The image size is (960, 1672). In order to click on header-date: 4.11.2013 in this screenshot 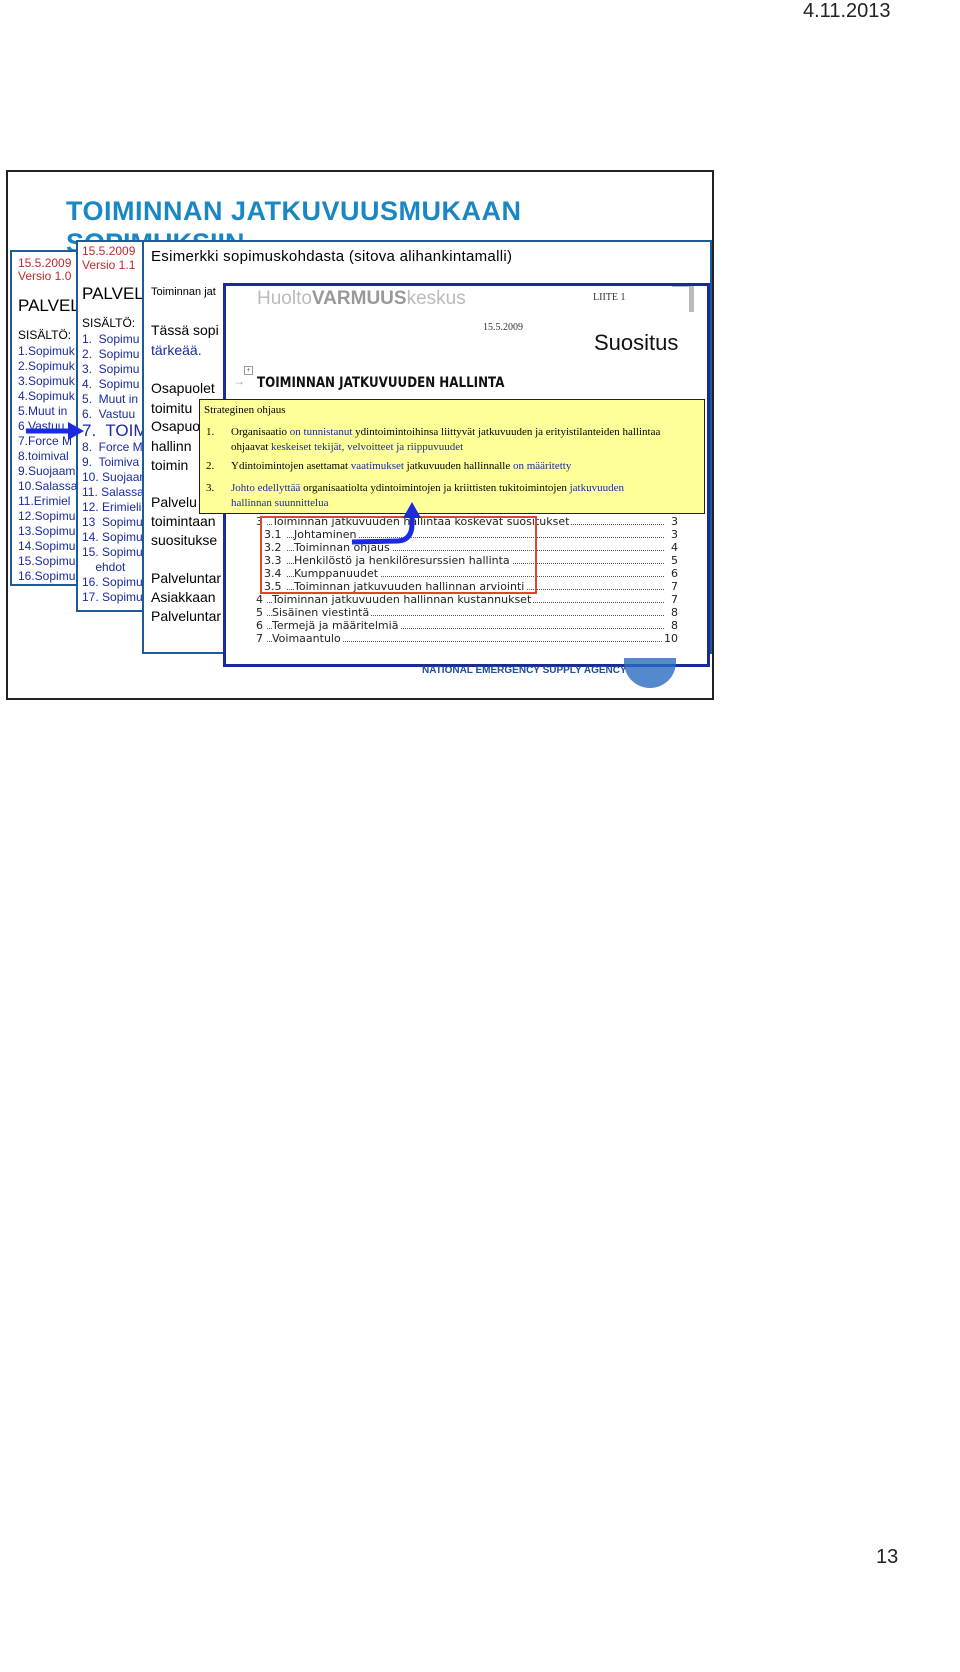, I will do `click(847, 11)`.